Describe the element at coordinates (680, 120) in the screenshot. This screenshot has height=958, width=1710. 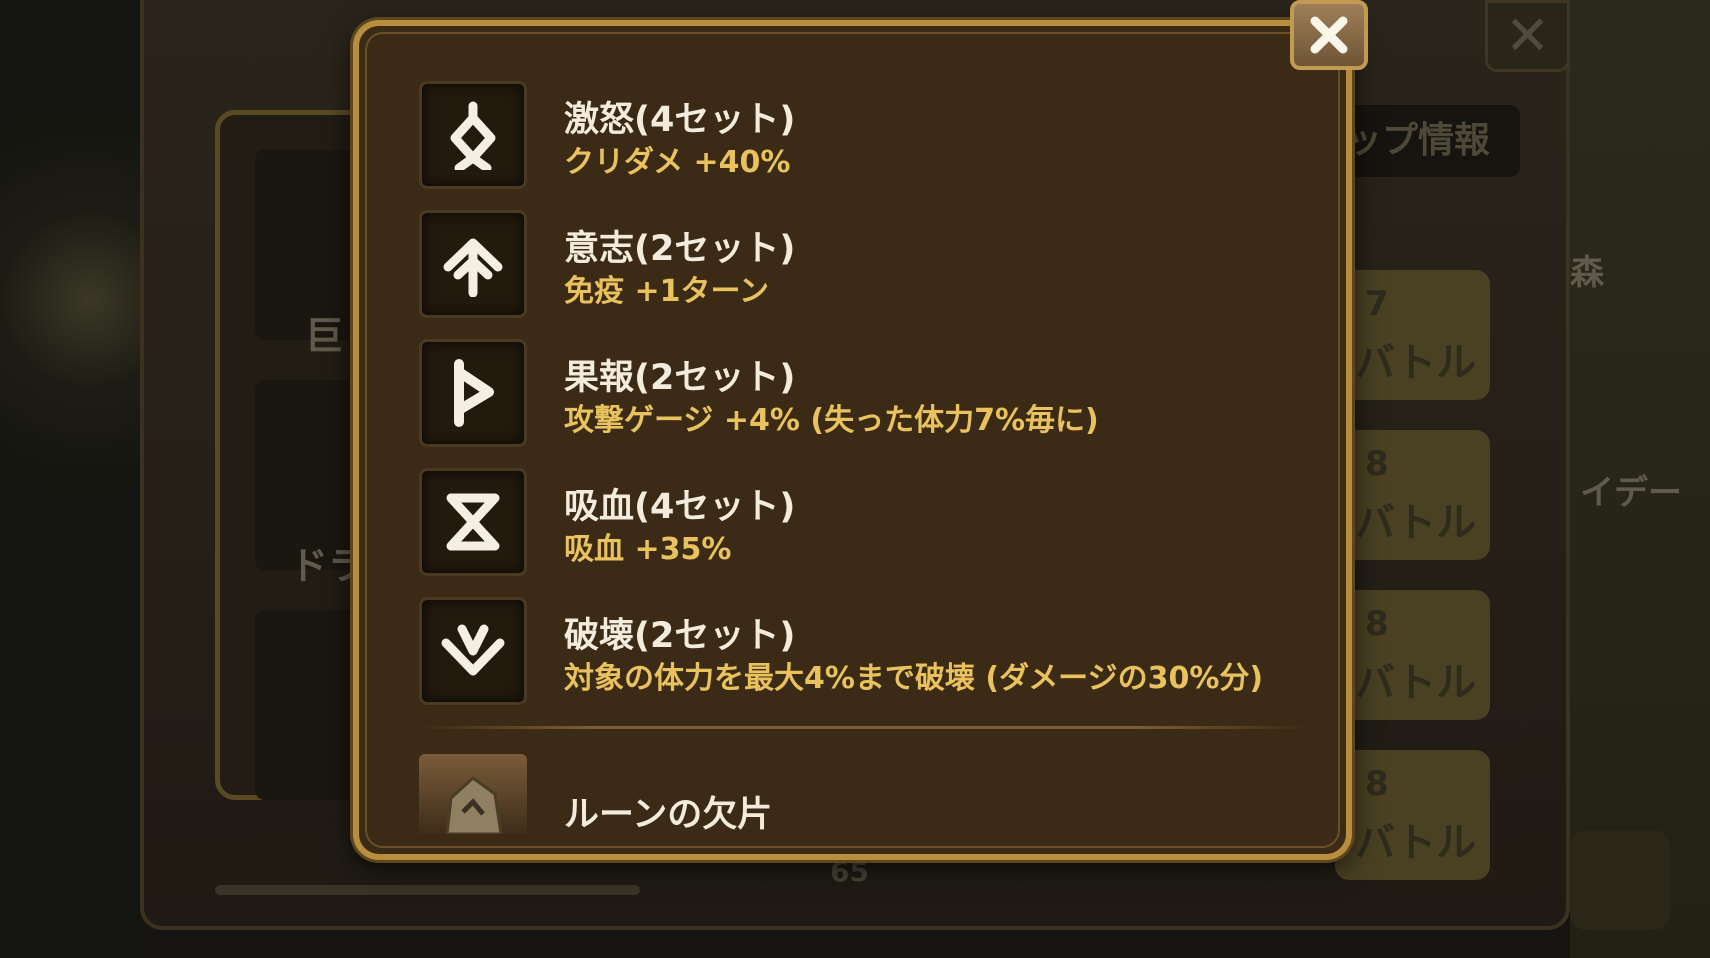
I see `rune-set-name: 激怒(4セット)` at that location.